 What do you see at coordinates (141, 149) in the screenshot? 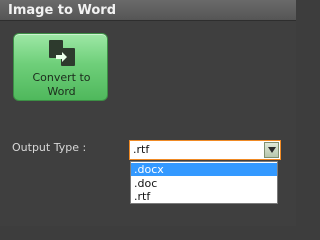
I see `output-type-value: .rtf` at bounding box center [141, 149].